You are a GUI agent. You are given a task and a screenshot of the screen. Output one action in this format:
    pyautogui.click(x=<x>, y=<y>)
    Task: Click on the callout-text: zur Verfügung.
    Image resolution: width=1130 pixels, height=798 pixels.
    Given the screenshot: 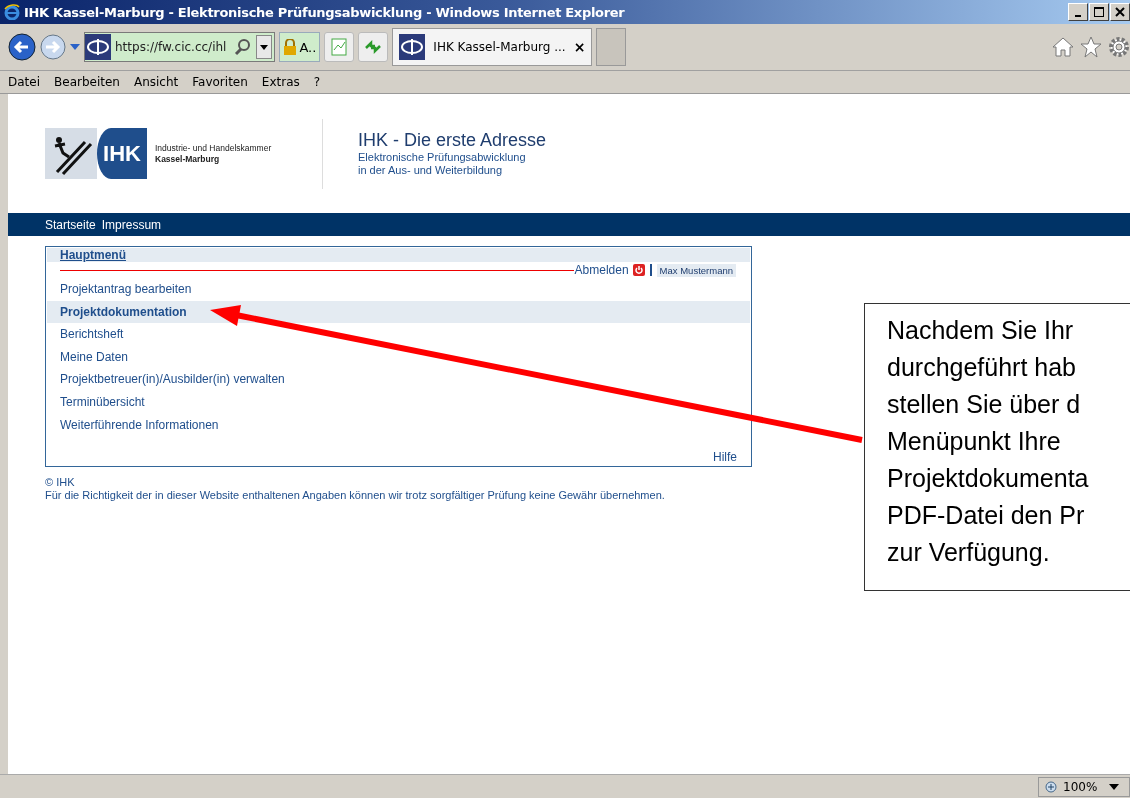 What is the action you would take?
    pyautogui.click(x=968, y=552)
    